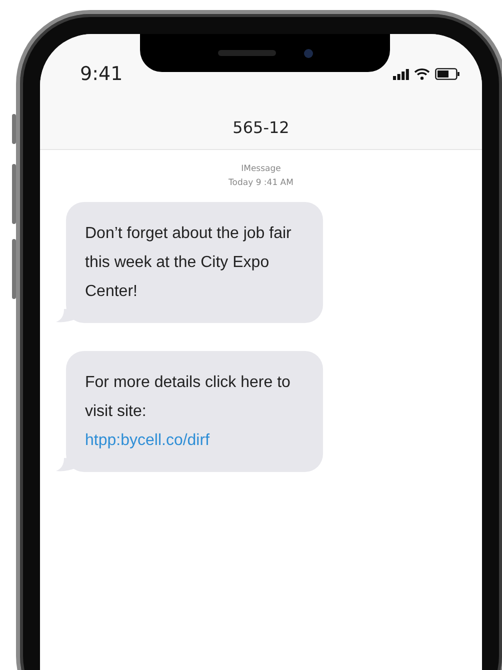 The height and width of the screenshot is (670, 502). What do you see at coordinates (401, 74) in the screenshot?
I see `signal-icon` at bounding box center [401, 74].